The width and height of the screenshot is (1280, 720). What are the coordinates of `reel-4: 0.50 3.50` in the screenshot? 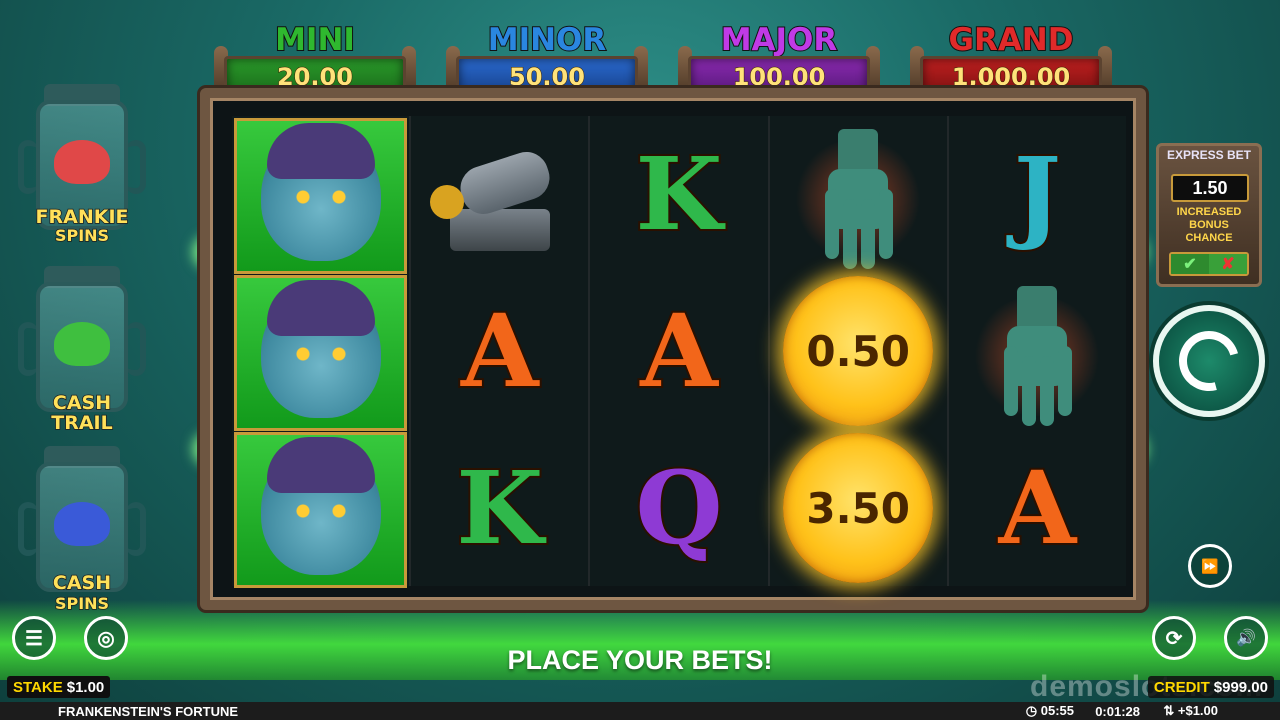 It's located at (859, 351).